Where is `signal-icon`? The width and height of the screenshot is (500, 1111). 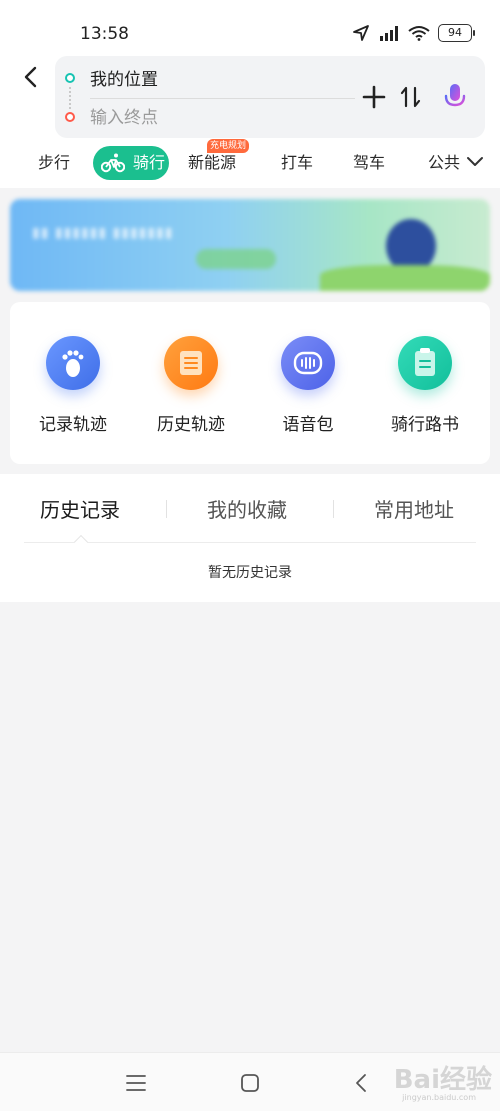 signal-icon is located at coordinates (389, 33).